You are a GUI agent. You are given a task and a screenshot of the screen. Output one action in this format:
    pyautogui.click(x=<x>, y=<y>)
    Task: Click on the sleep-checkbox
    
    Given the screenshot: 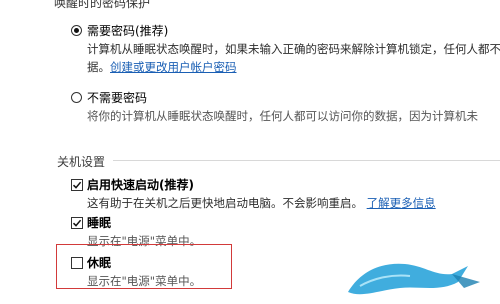 What is the action you would take?
    pyautogui.click(x=77, y=223)
    